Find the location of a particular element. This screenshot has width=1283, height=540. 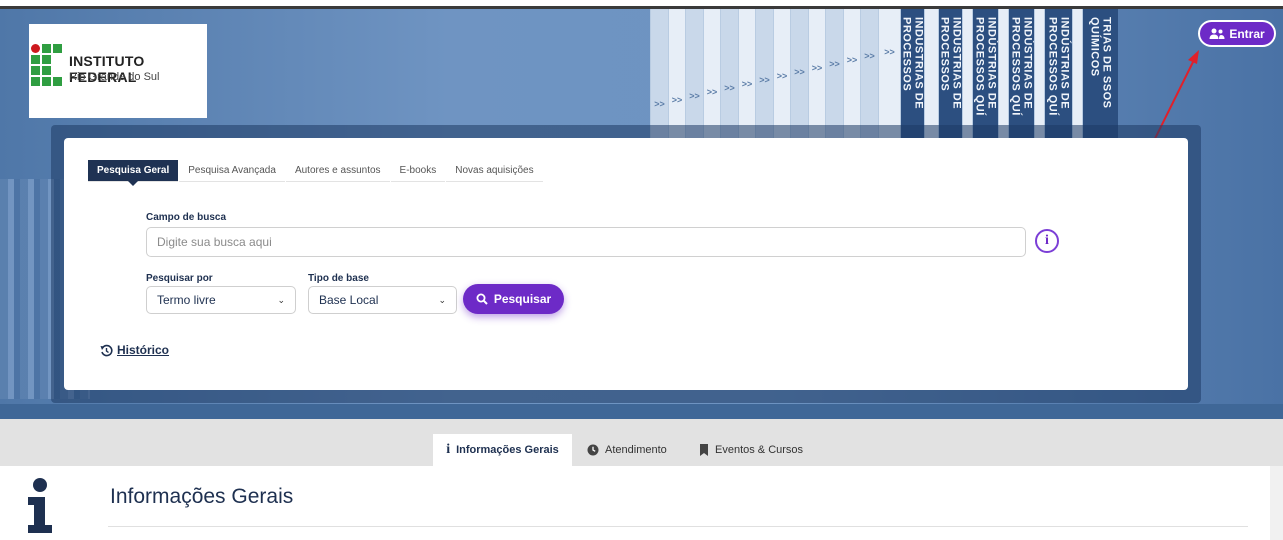

login-button: Entrar is located at coordinates (1237, 33).